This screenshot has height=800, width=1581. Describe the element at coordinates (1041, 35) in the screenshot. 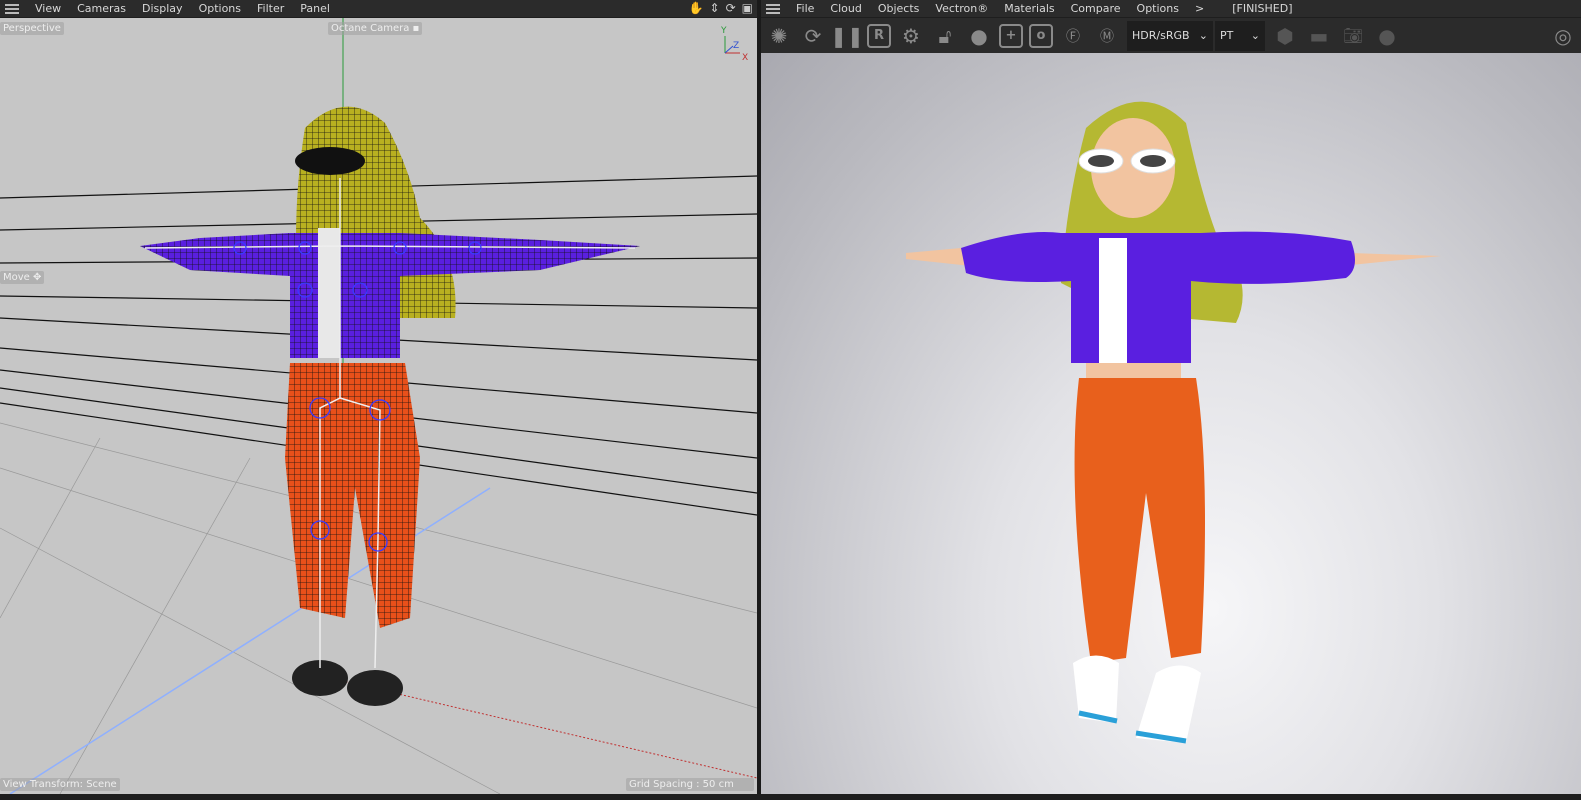

I see `object-box-icon: o` at that location.